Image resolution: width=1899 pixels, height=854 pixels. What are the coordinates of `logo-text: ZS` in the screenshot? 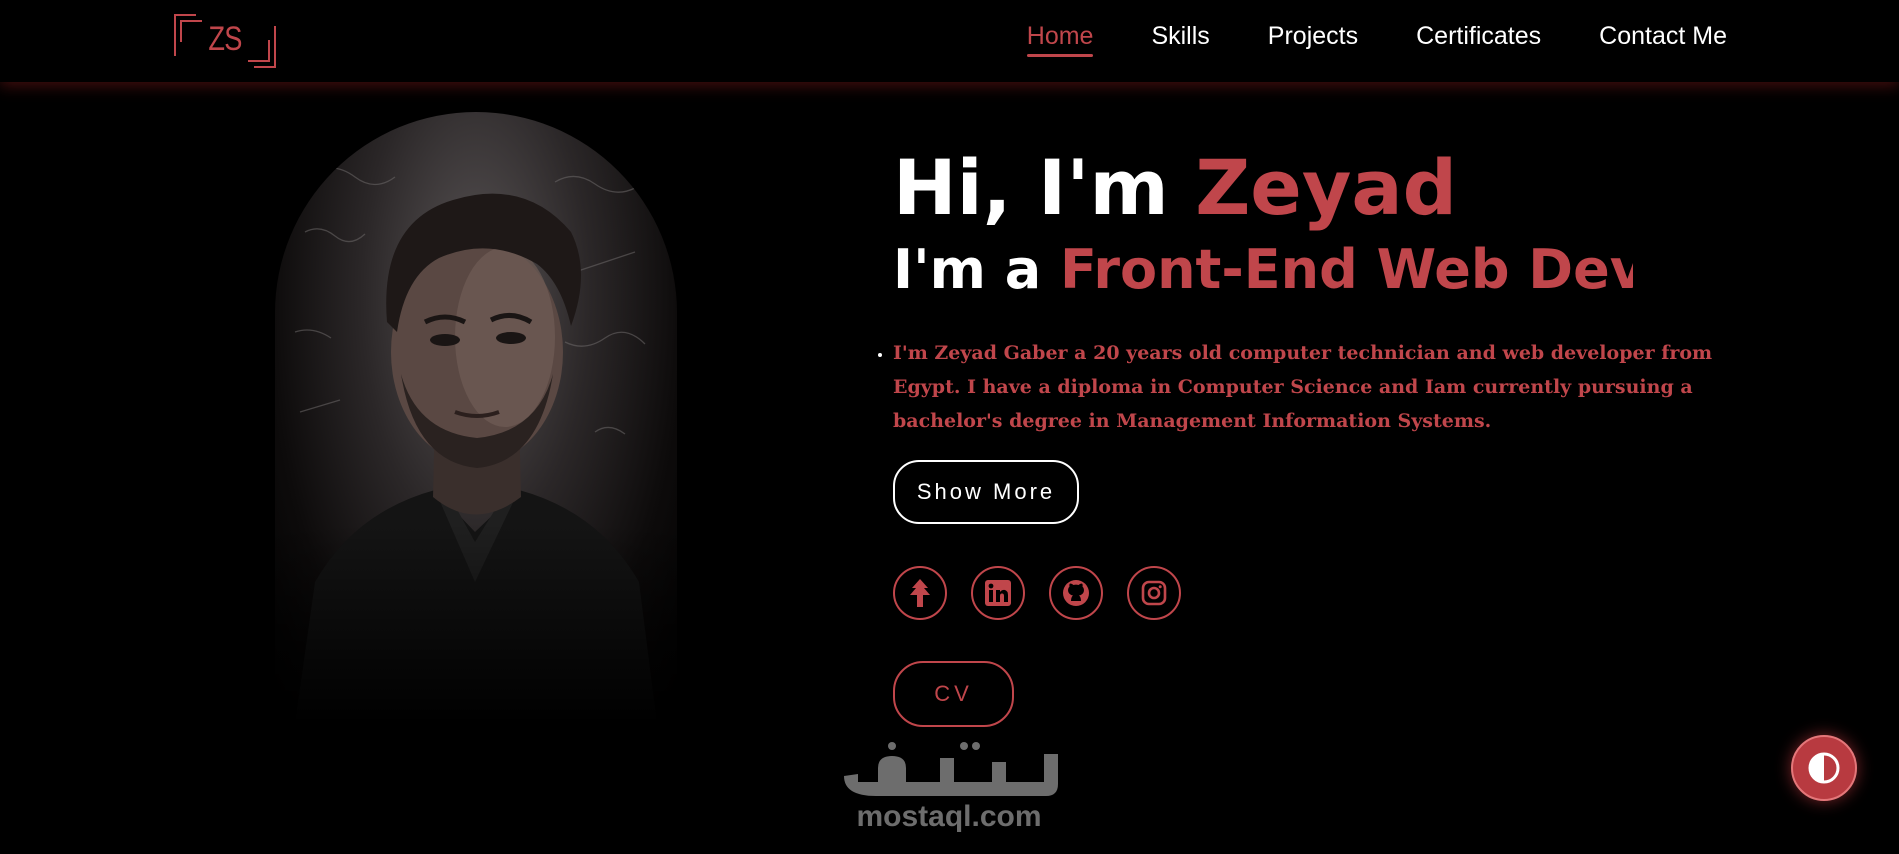 It's located at (225, 39).